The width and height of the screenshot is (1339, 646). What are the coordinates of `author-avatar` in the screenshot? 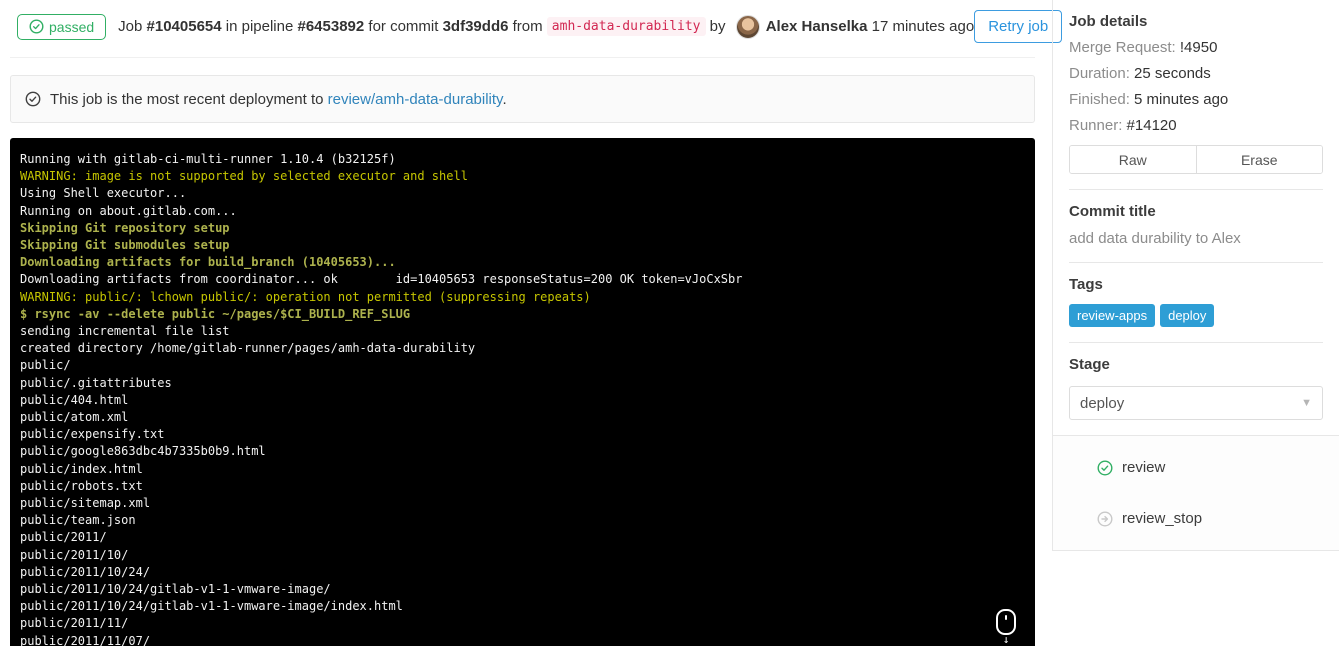 It's located at (747, 26).